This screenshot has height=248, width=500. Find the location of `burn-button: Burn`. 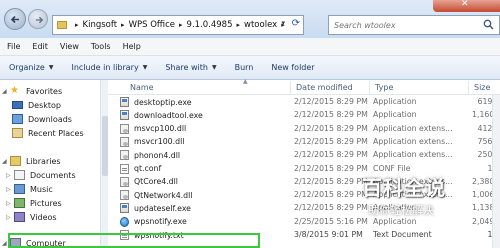

burn-button: Burn is located at coordinates (244, 67).